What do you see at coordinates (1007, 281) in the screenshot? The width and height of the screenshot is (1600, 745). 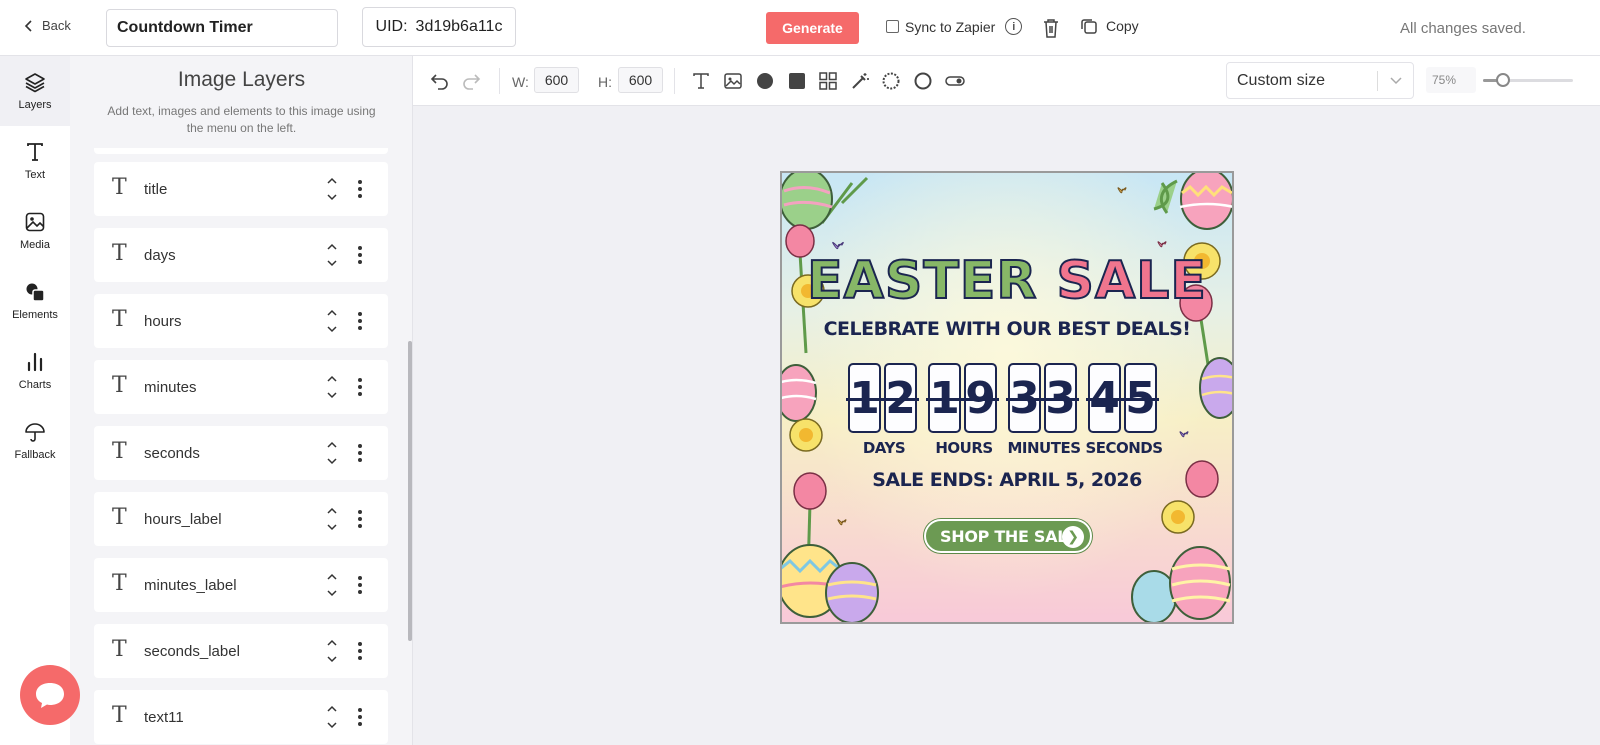 I see `banner-title: EASTER SALE` at bounding box center [1007, 281].